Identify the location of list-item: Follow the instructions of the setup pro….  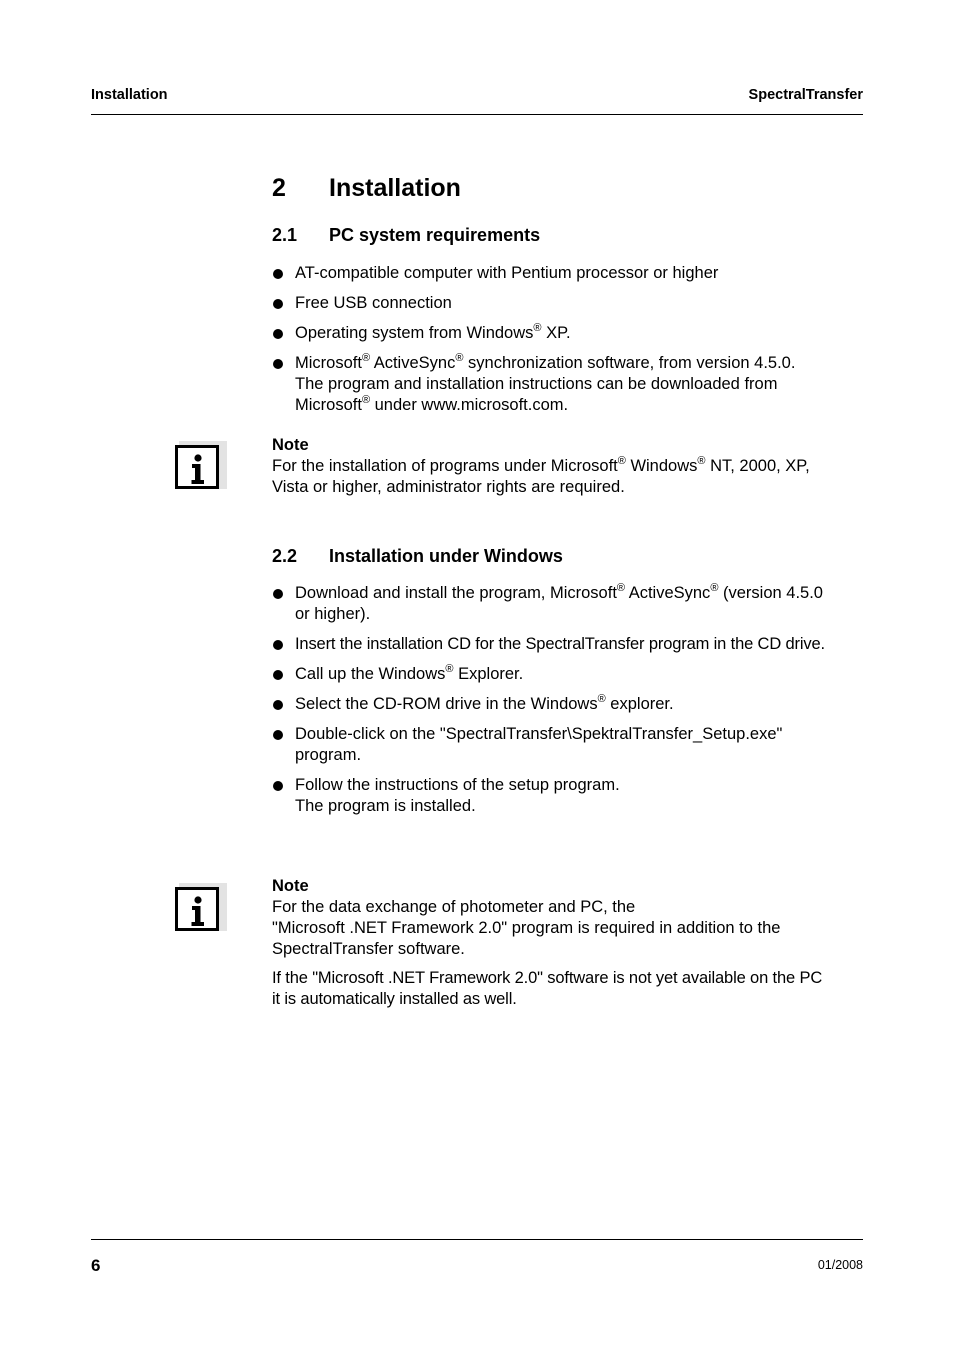
(572, 796).